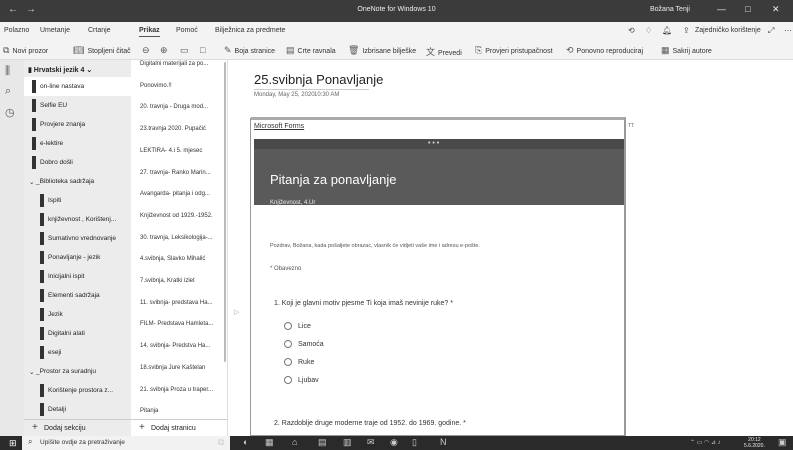  Describe the element at coordinates (245, 442) in the screenshot. I see `edge-icon: ◐` at that location.